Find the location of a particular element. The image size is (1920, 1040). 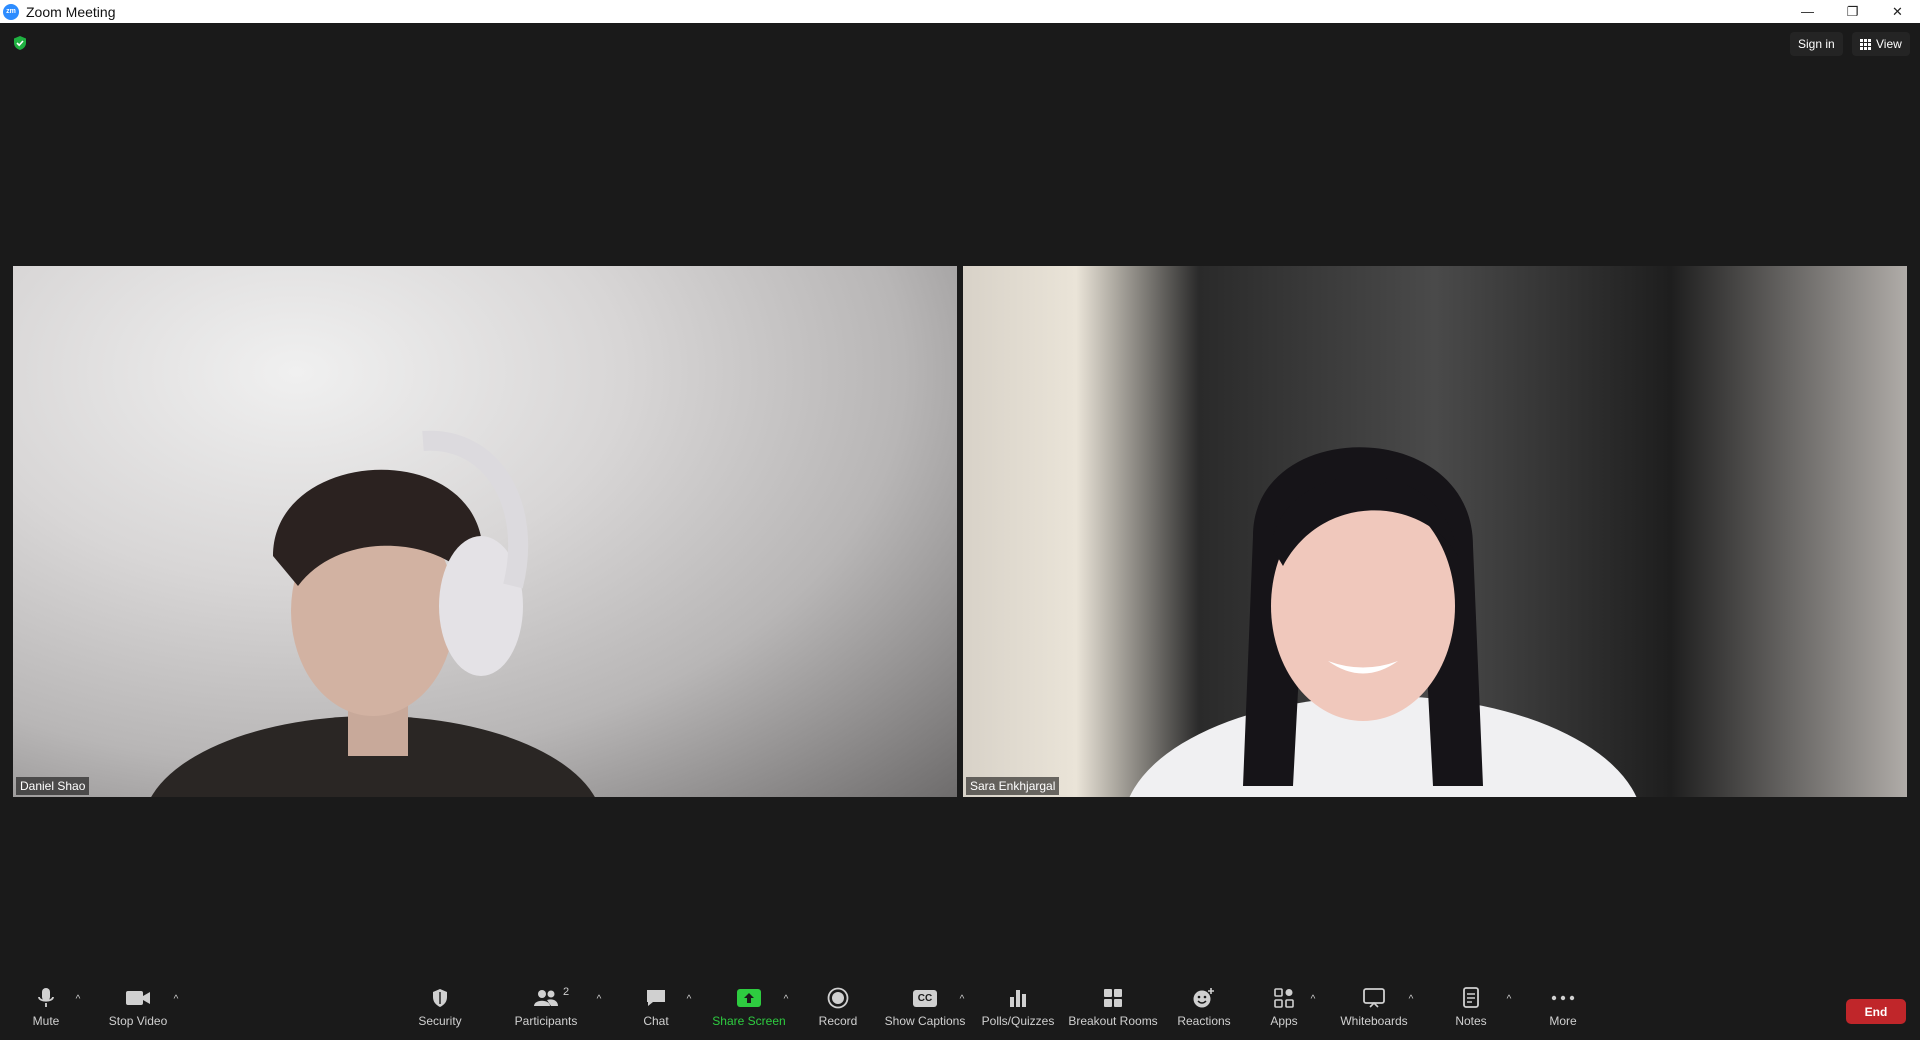

participant-name-tag: Daniel Shao is located at coordinates (53, 786).